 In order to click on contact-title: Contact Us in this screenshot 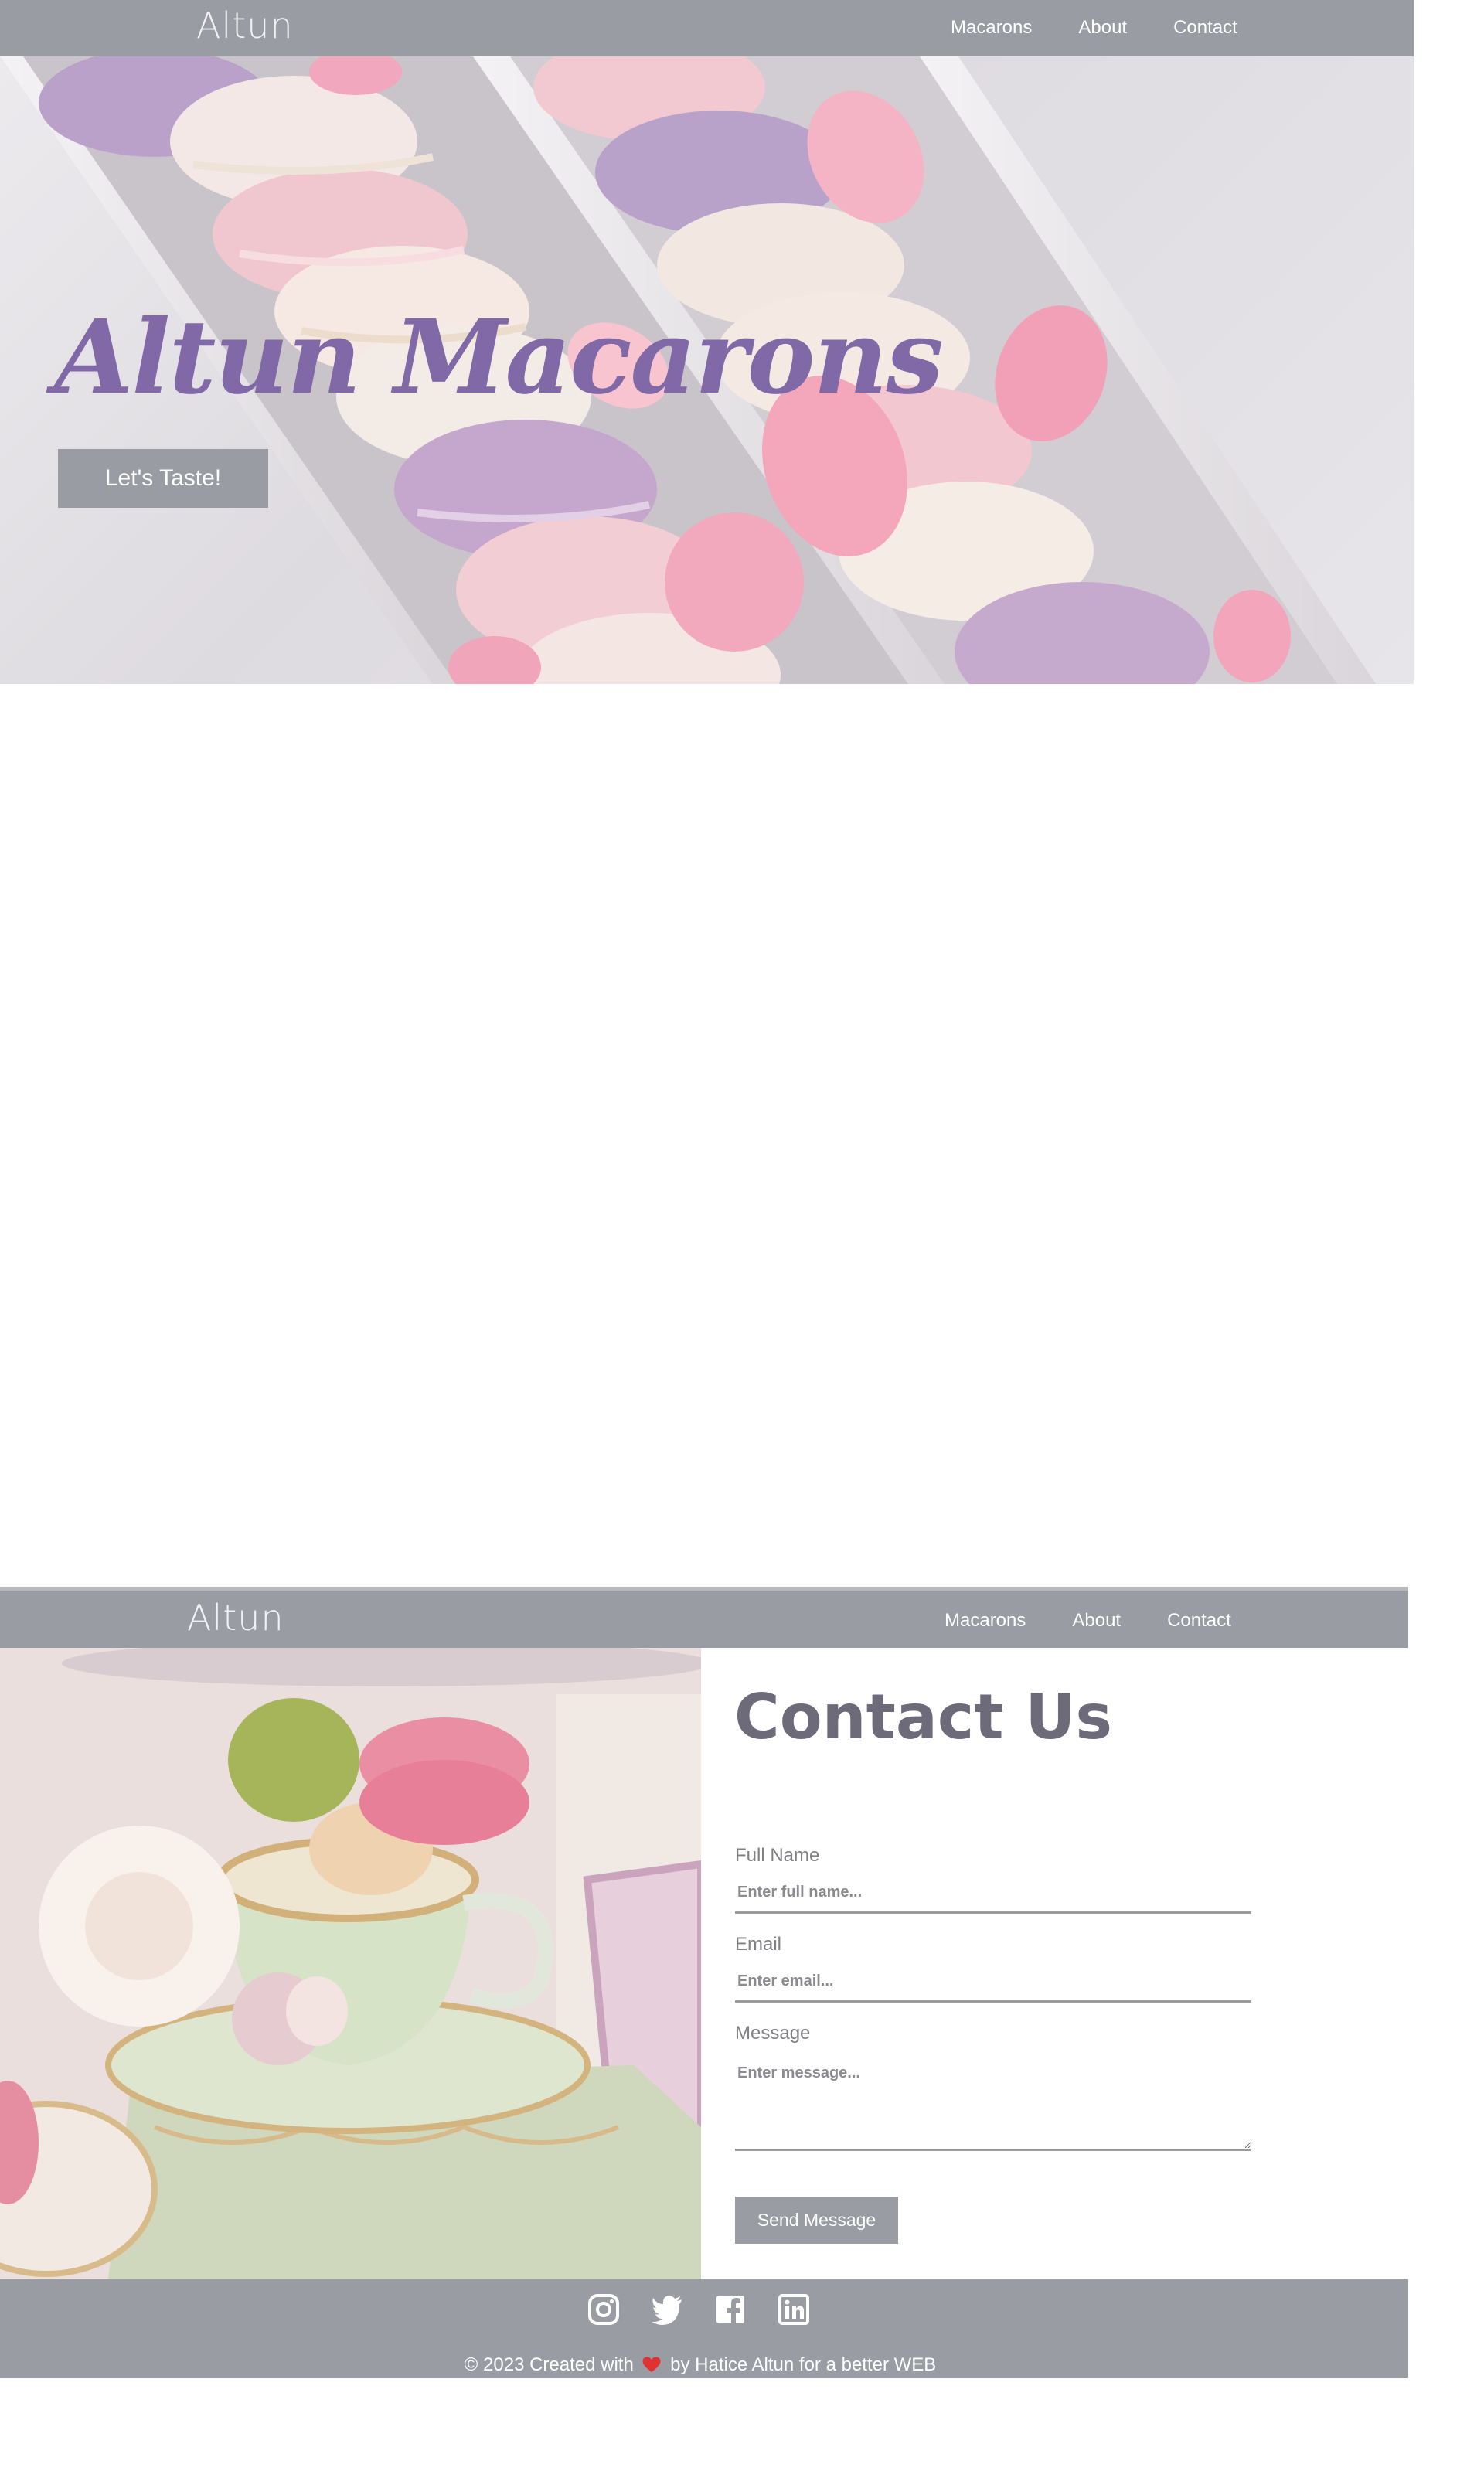, I will do `click(923, 1717)`.